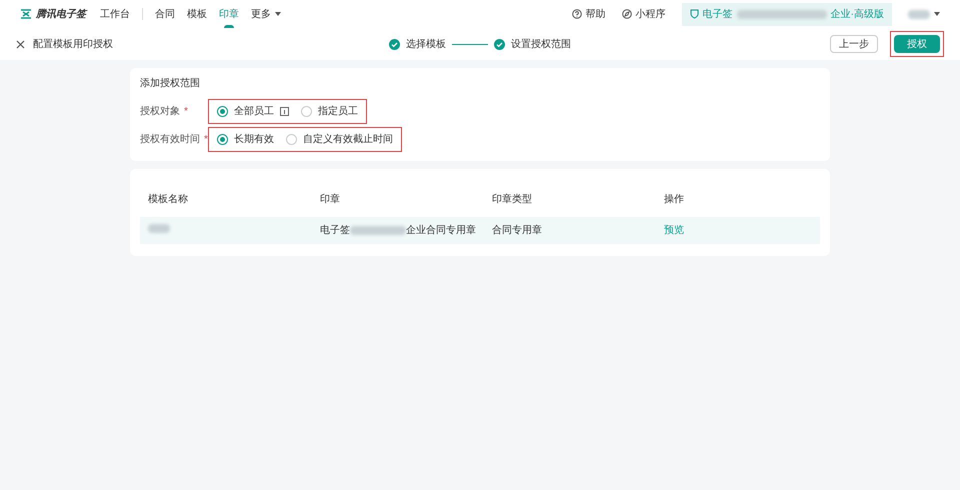  Describe the element at coordinates (170, 139) in the screenshot. I see `field-label: 授权有效时间` at that location.